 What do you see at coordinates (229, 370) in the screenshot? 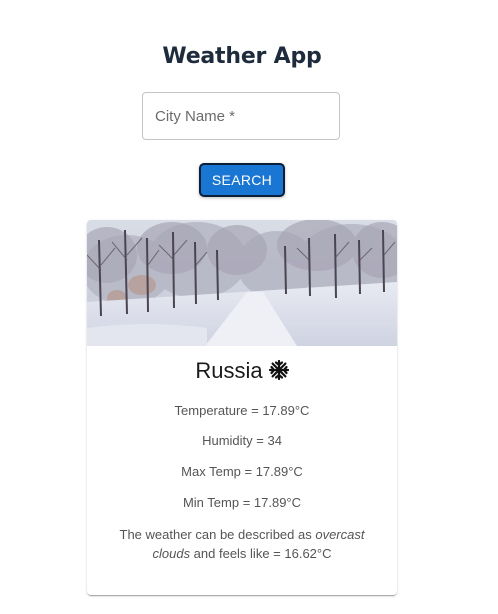
I see `country-name: Russia` at bounding box center [229, 370].